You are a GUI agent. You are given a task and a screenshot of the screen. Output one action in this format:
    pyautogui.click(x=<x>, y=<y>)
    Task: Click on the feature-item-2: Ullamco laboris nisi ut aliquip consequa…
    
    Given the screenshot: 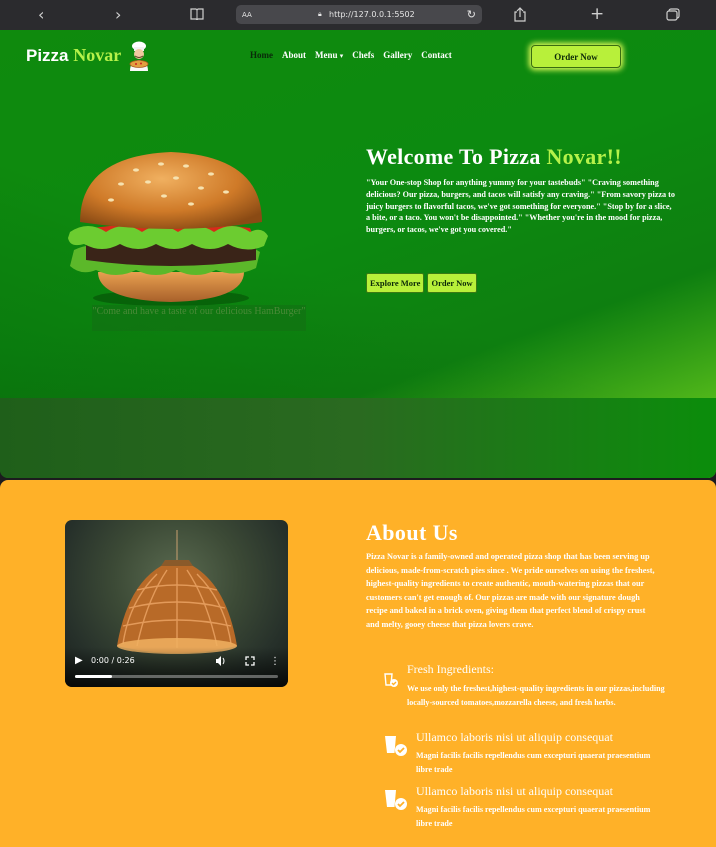 What is the action you would take?
    pyautogui.click(x=536, y=753)
    